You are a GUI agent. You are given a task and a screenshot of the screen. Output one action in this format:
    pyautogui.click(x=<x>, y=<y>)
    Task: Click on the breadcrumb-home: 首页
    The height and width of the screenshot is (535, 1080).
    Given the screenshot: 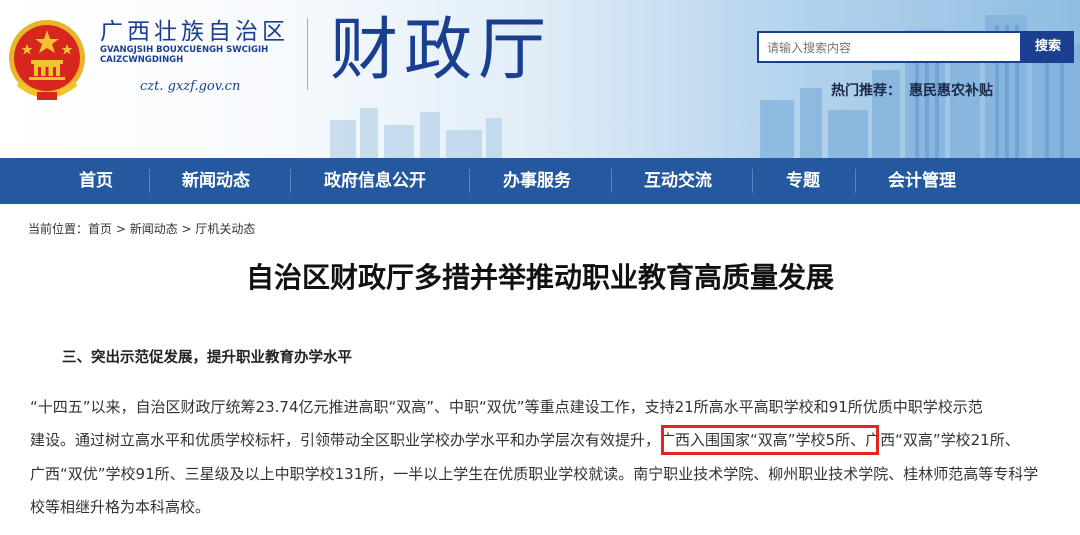 What is the action you would take?
    pyautogui.click(x=100, y=229)
    